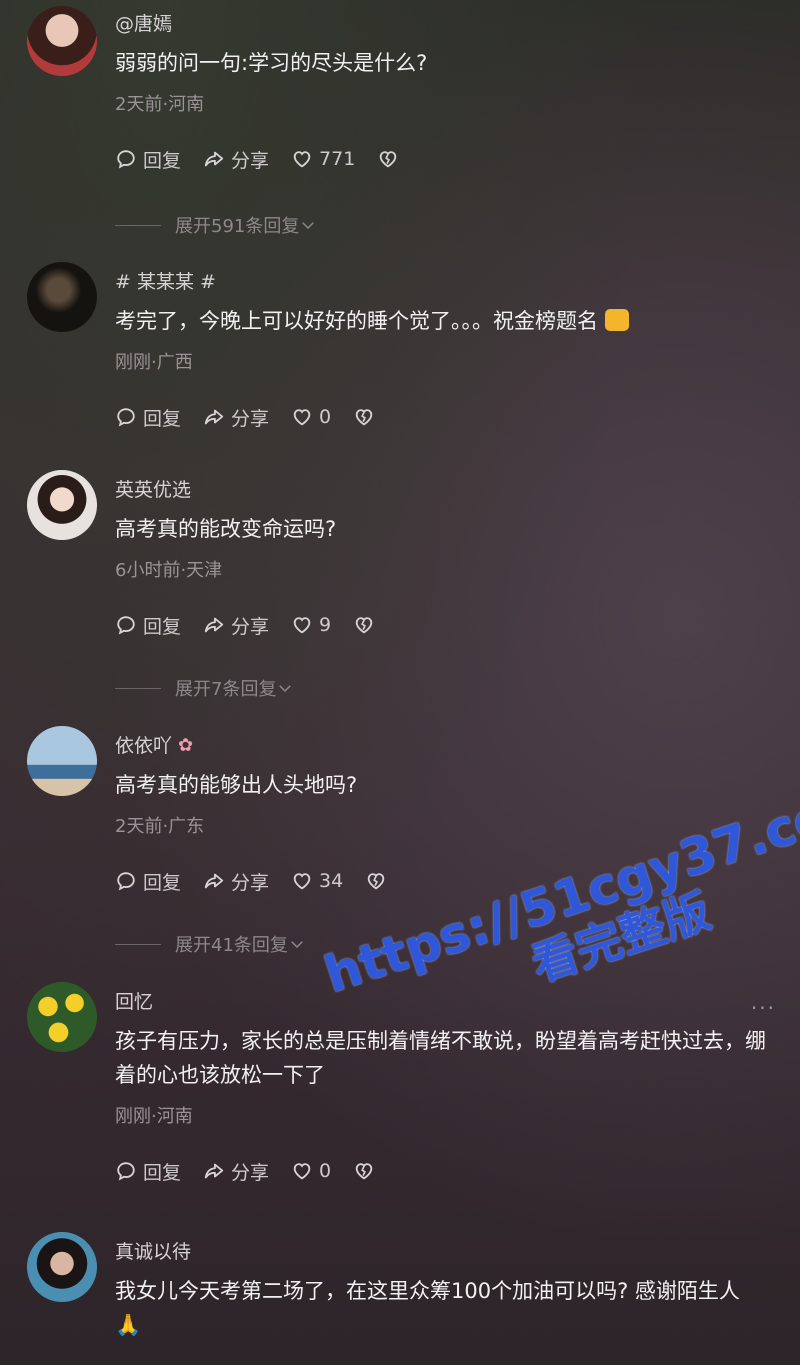 The image size is (800, 1365). I want to click on flower-icon: ✿, so click(186, 745).